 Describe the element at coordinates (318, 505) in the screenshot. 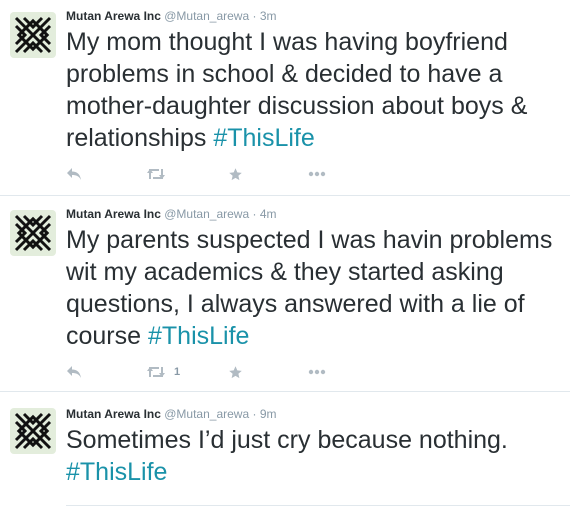

I see `next-tweet-divider` at that location.